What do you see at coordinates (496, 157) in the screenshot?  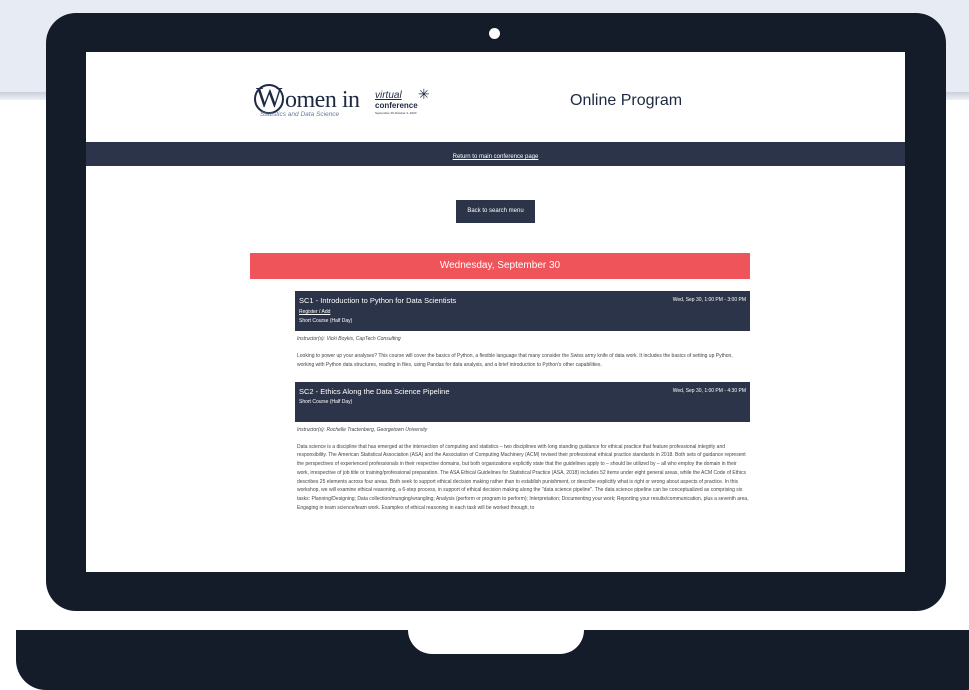 I see `main-conference-link: Return to main conference page` at bounding box center [496, 157].